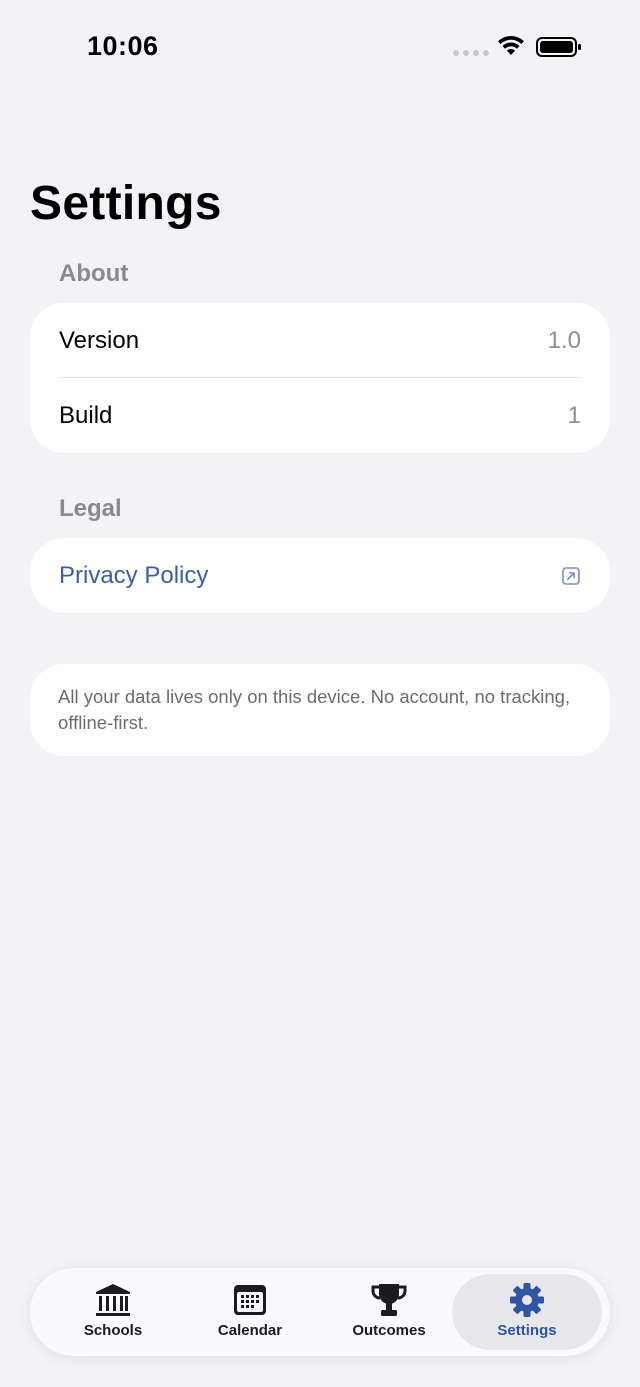 The width and height of the screenshot is (640, 1387). Describe the element at coordinates (527, 1330) in the screenshot. I see `tab-label: Settings` at that location.